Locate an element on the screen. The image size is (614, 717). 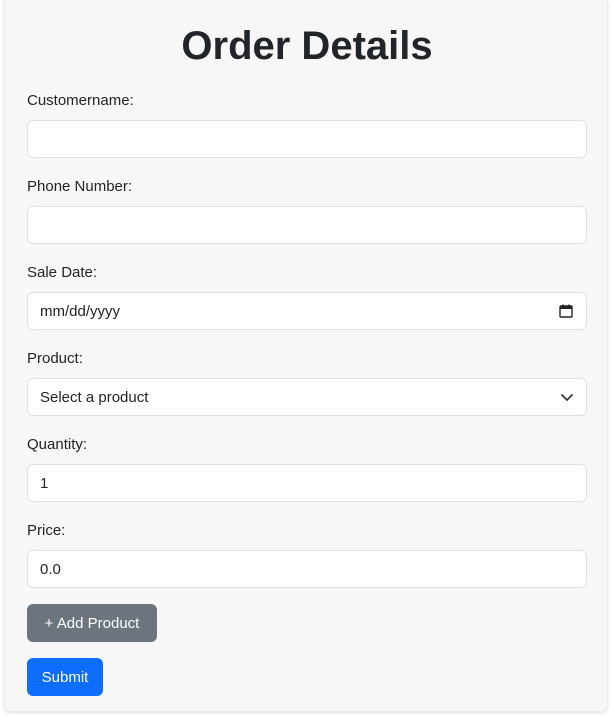
add-product-button: + Add Product is located at coordinates (92, 623).